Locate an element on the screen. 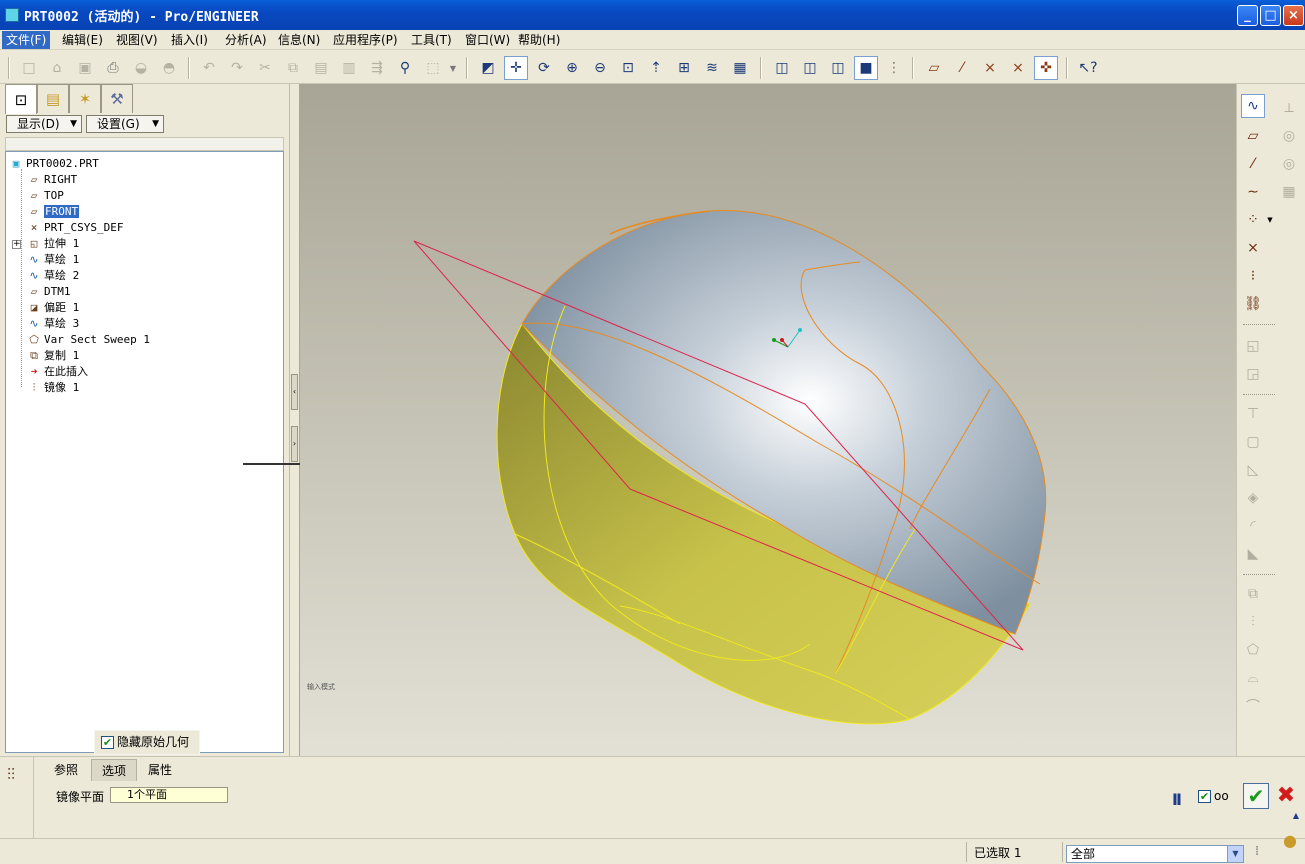 The image size is (1305, 864). spin-center-toggle-icon: ✜ is located at coordinates (1046, 68).